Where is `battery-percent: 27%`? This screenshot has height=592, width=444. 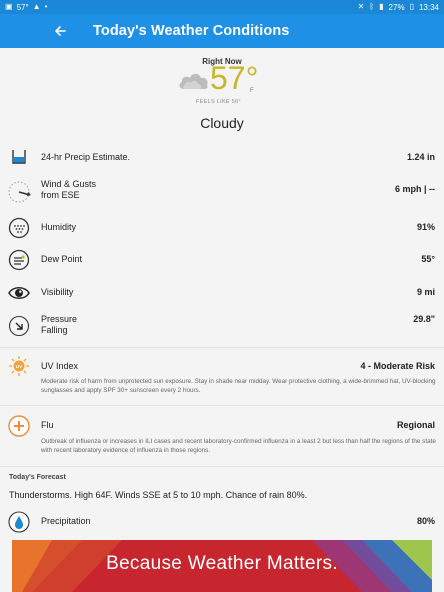
battery-percent: 27% is located at coordinates (396, 7).